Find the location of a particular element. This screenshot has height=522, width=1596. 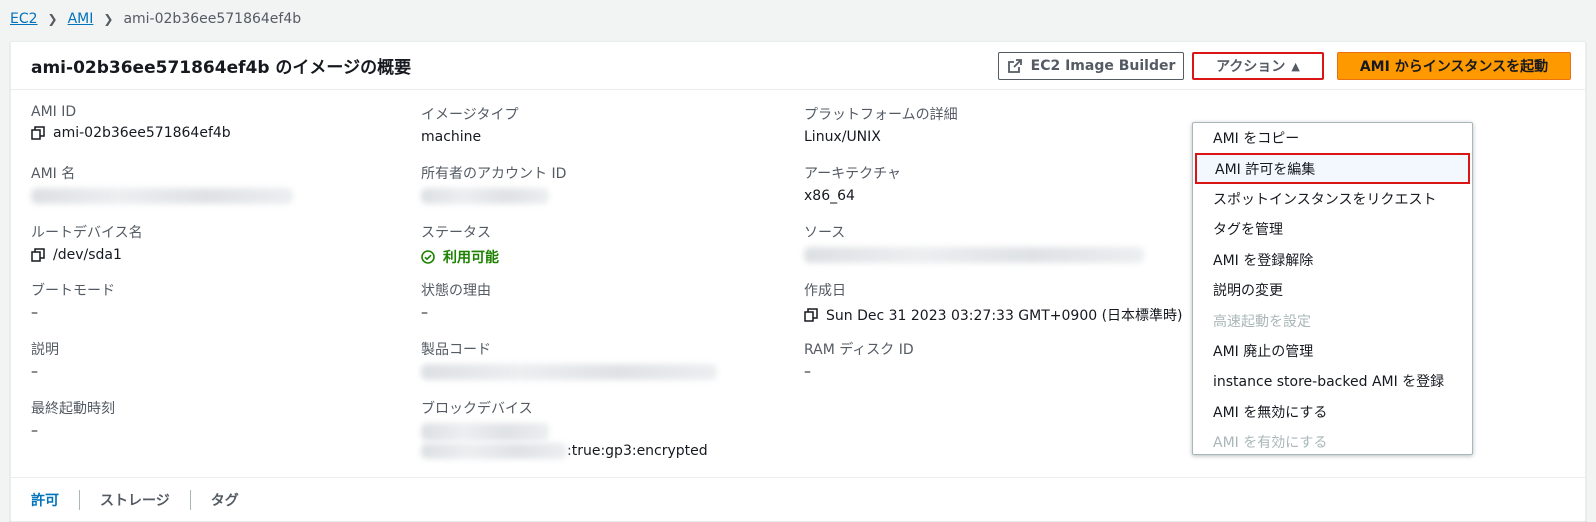

breadcrumb-ami: AMI is located at coordinates (81, 19).